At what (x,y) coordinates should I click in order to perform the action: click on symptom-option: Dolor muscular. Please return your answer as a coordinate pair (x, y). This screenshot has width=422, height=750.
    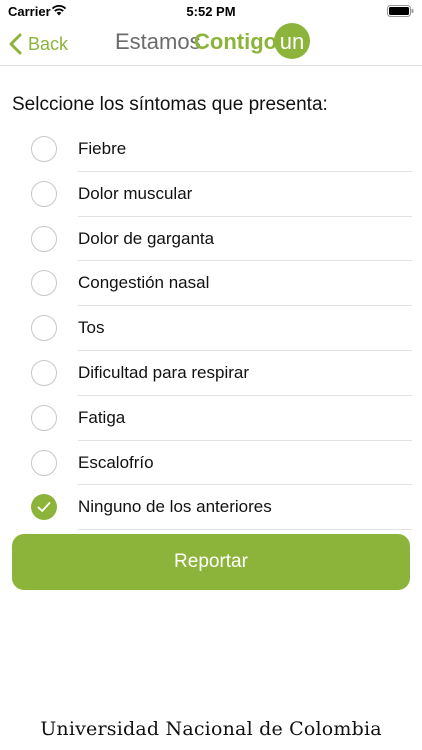
    Looking at the image, I should click on (211, 194).